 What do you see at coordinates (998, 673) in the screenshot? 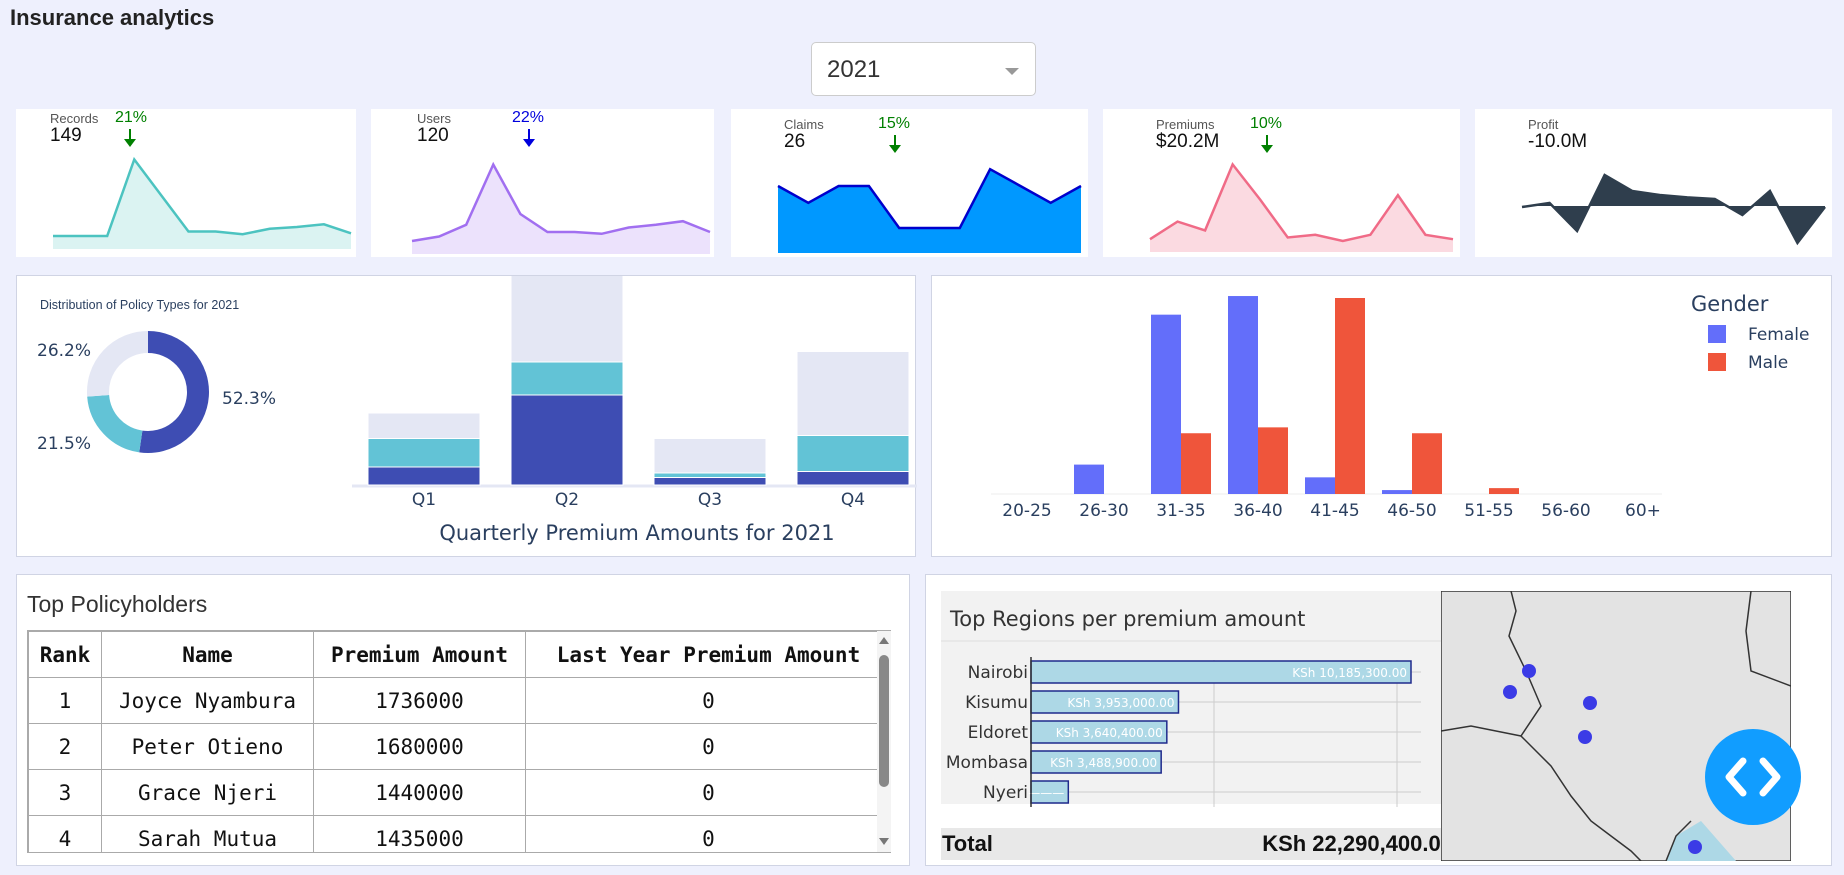
I see `regions-tick-label: Nairobi` at bounding box center [998, 673].